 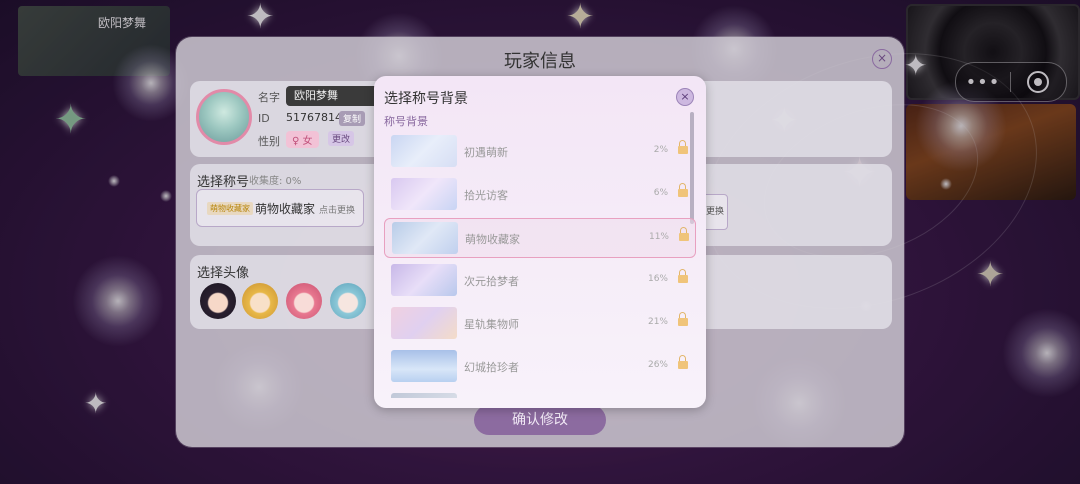 I want to click on gender-badge: ♀ 女, so click(x=302, y=139).